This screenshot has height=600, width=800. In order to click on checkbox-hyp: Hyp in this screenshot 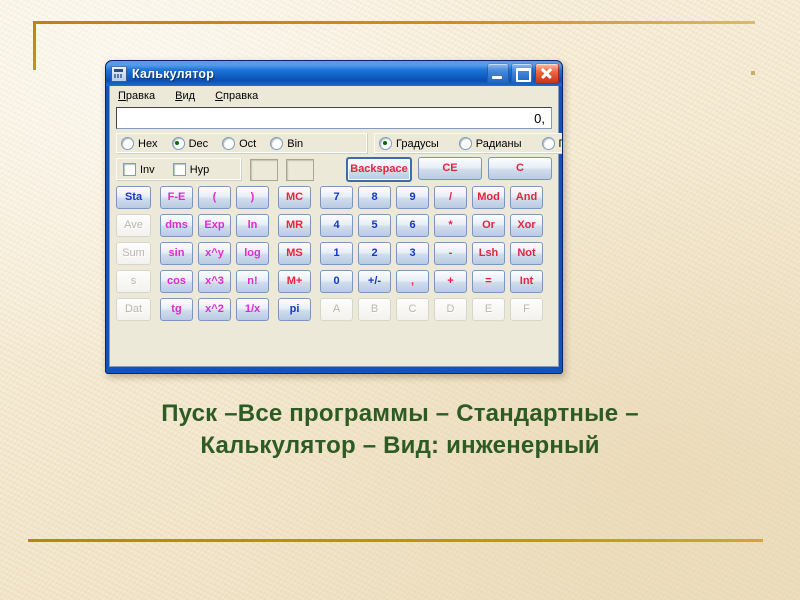, I will do `click(190, 169)`.